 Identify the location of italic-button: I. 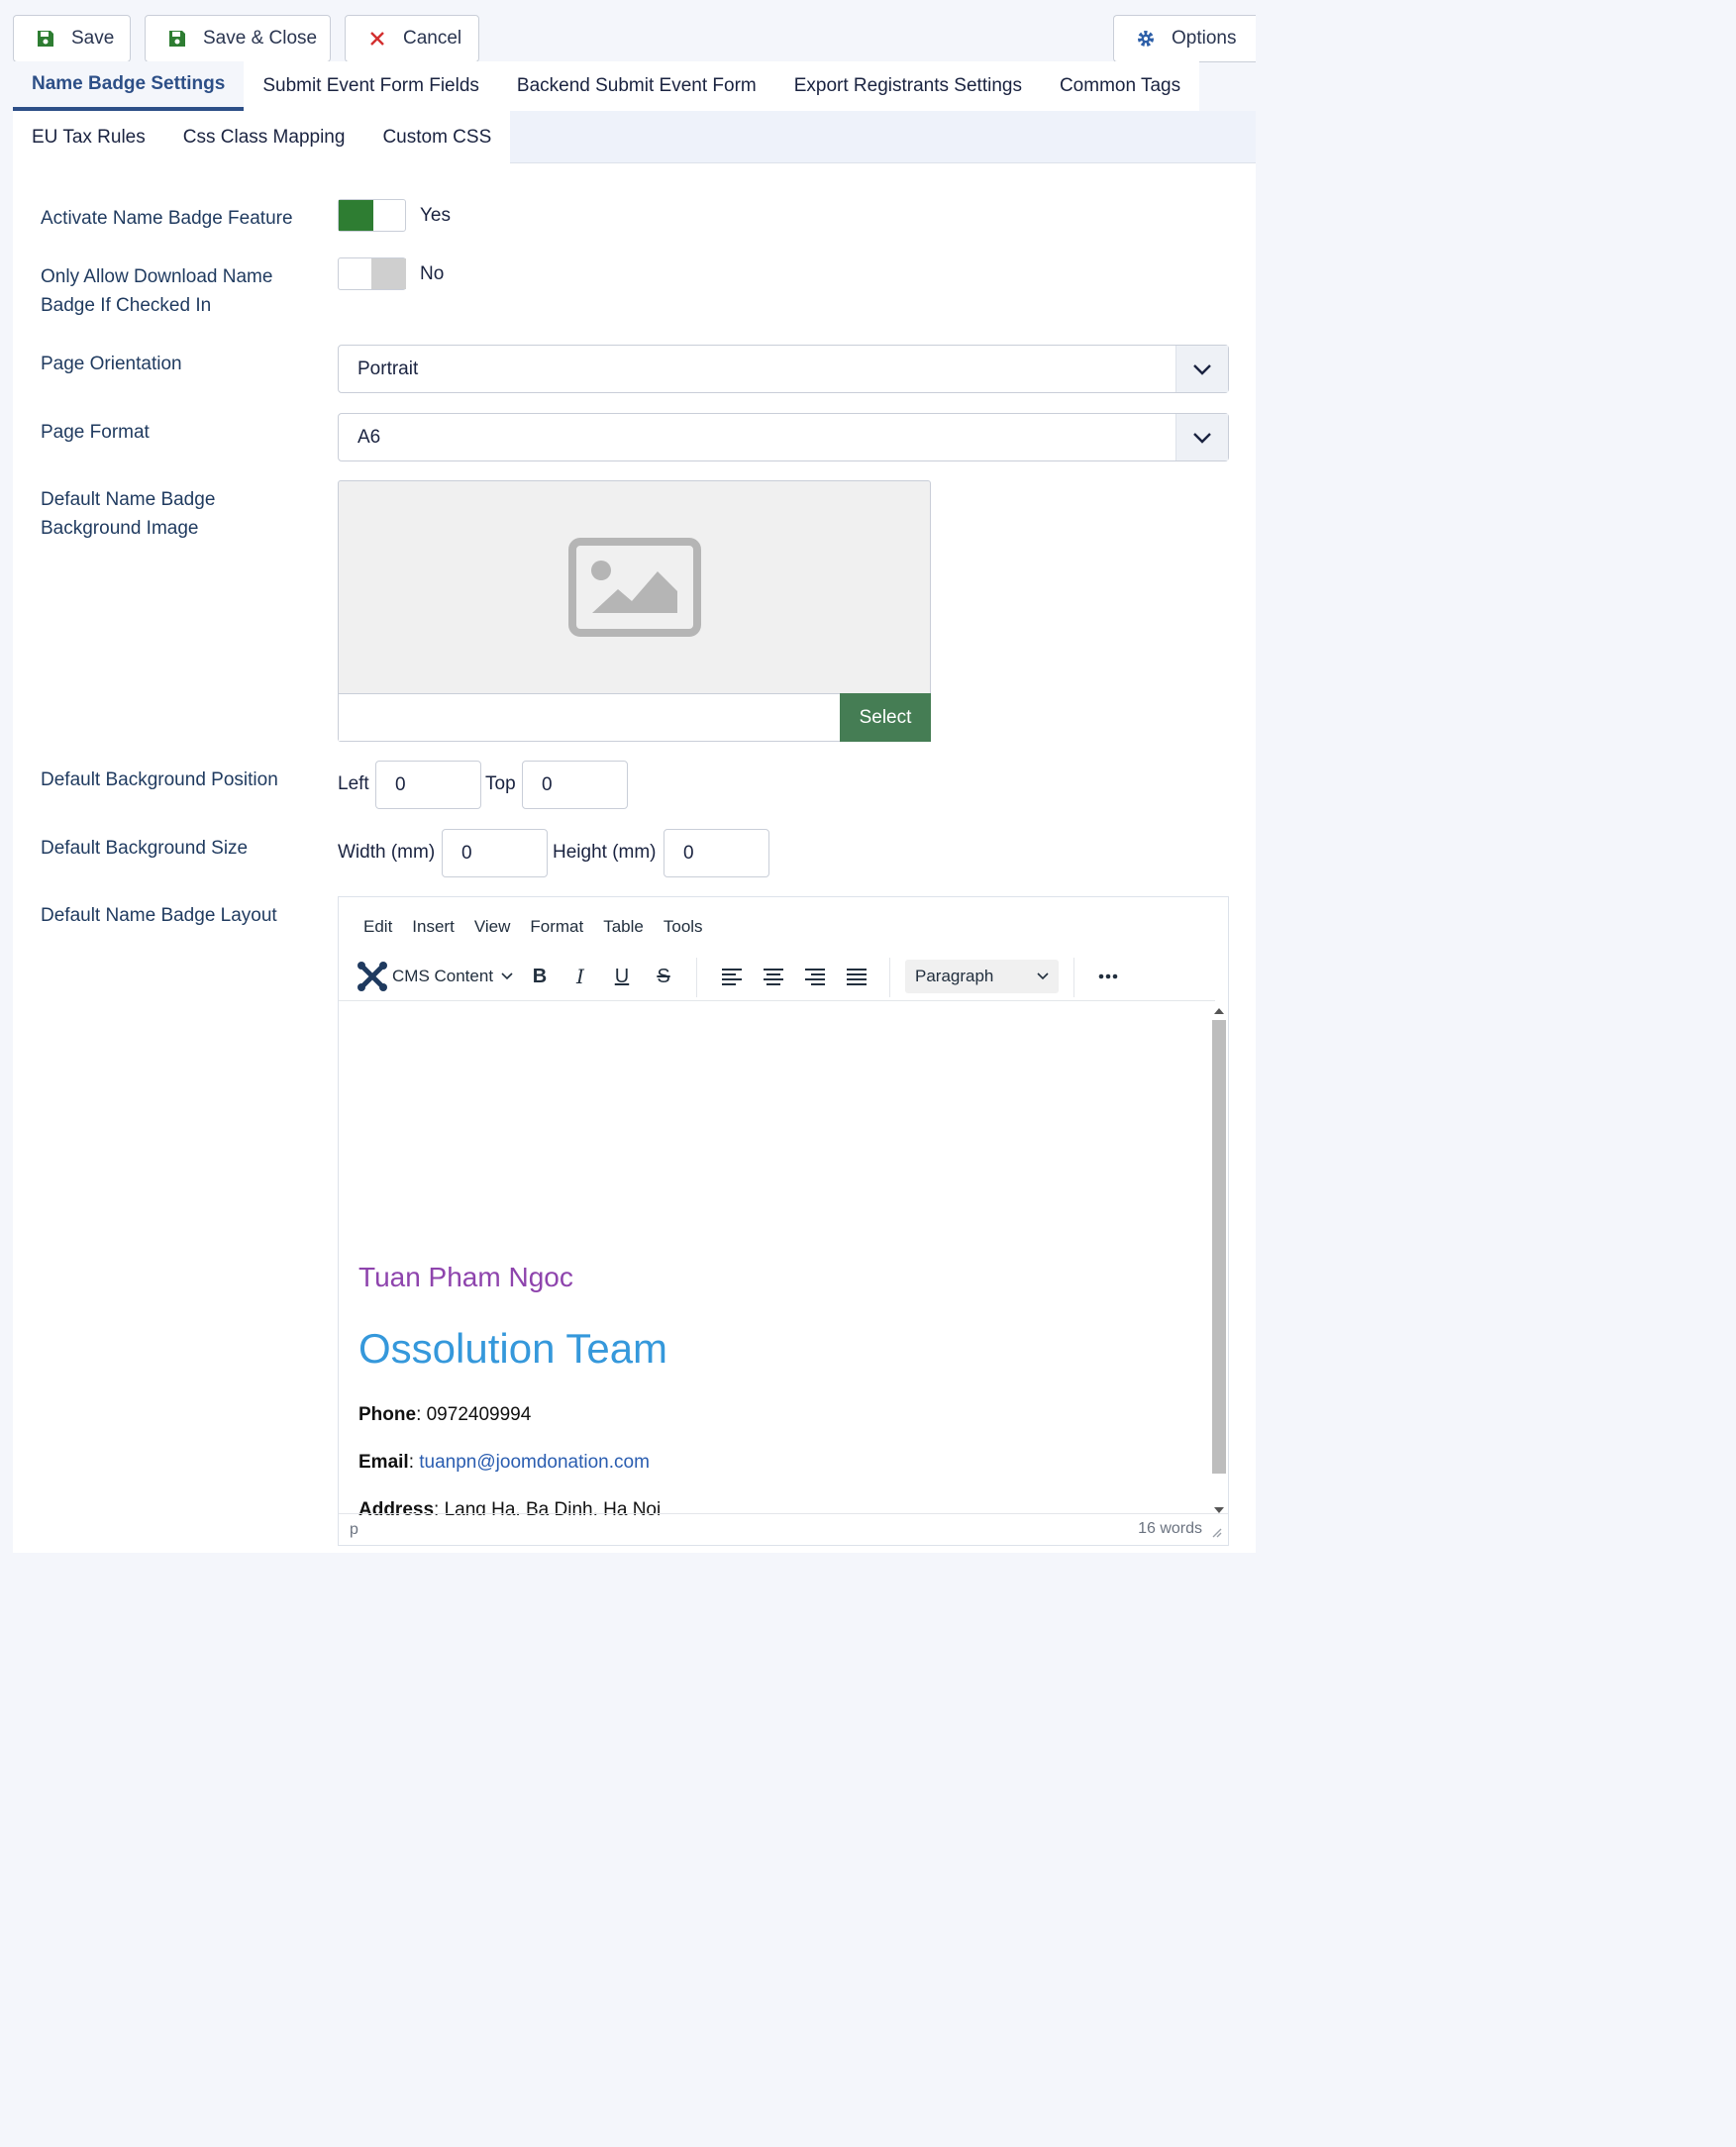
(580, 977).